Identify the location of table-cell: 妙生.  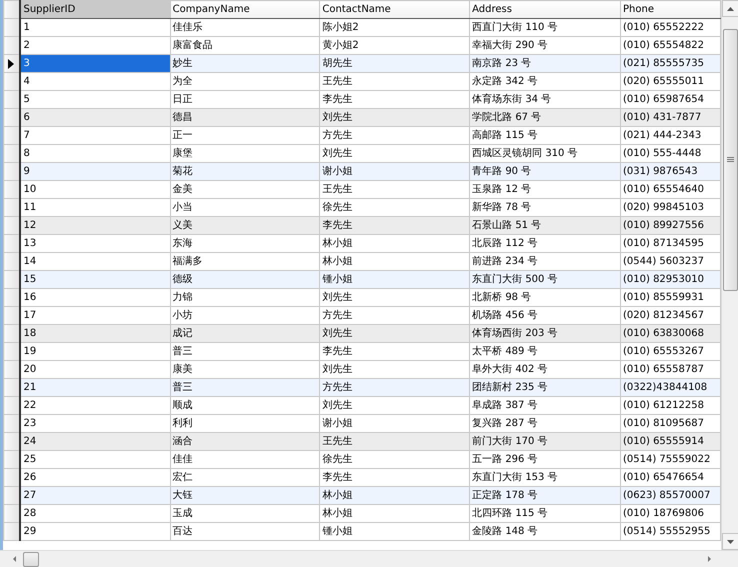
(245, 63).